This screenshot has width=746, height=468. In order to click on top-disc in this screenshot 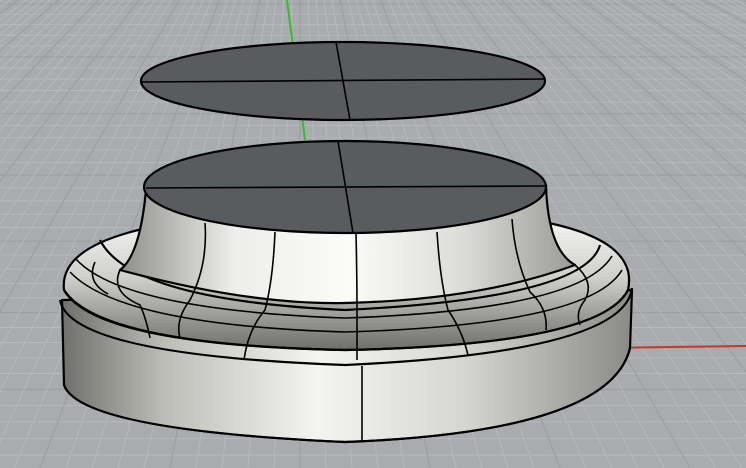, I will do `click(343, 81)`.